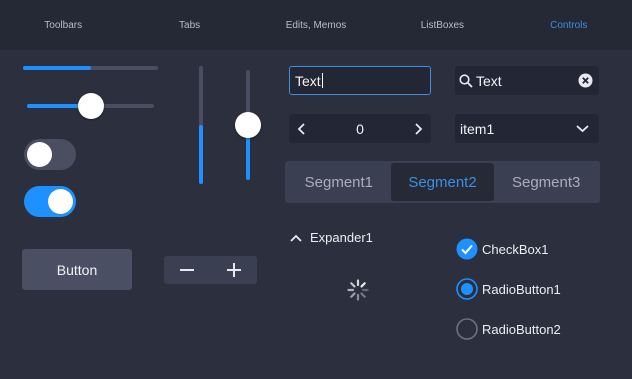 Image resolution: width=632 pixels, height=379 pixels. I want to click on radio-checked-icon, so click(467, 289).